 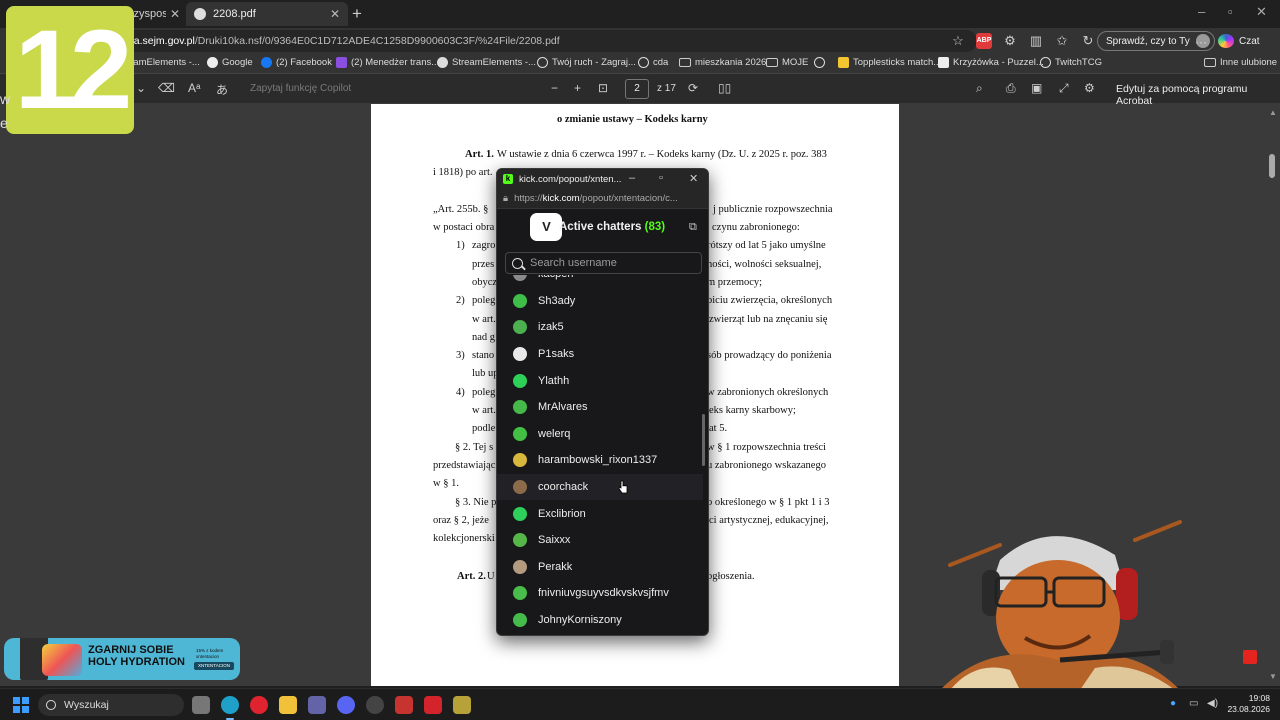 I want to click on copilot-button: Czat, so click(x=1239, y=41).